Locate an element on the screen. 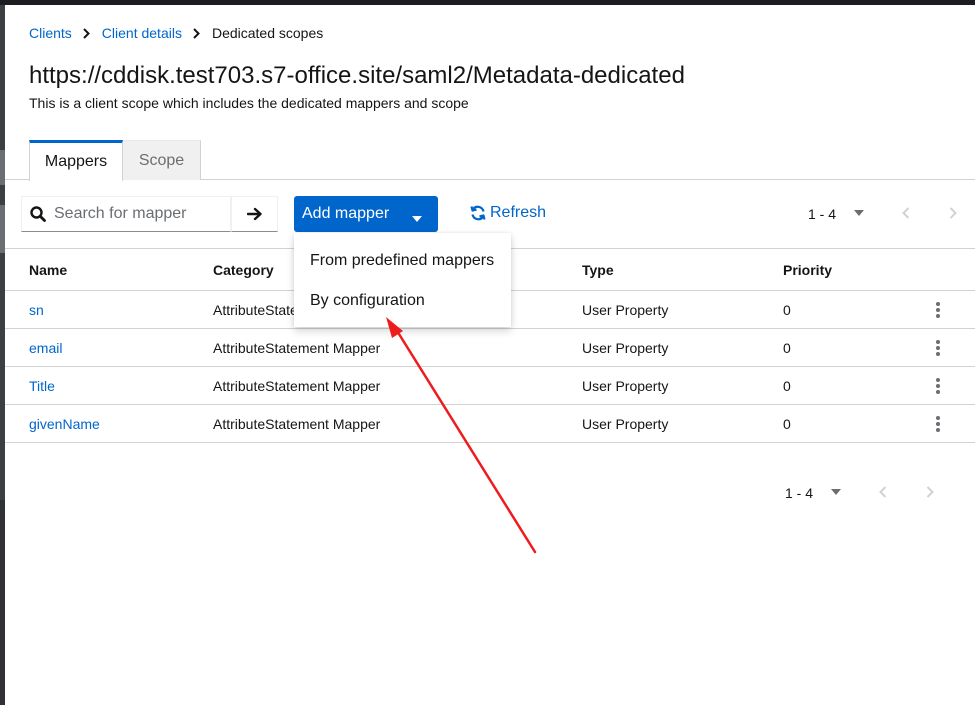 Image resolution: width=975 pixels, height=705 pixels. search-submit-button is located at coordinates (254, 214).